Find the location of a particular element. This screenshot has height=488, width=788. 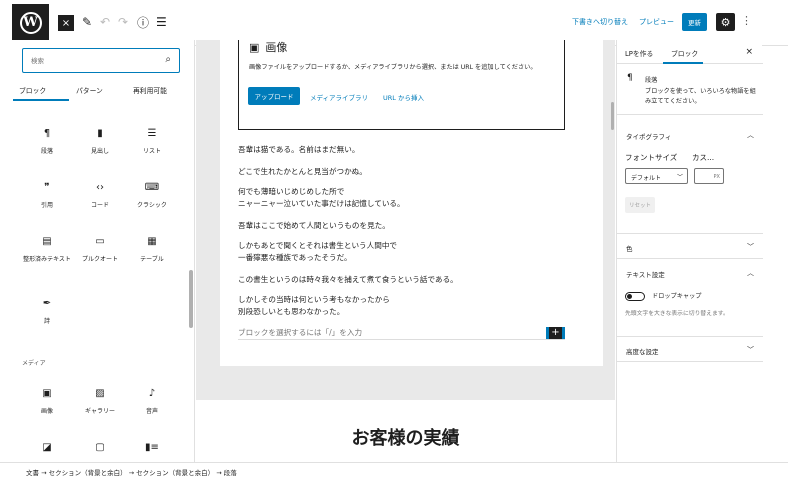

media-text-icon: ▮≡ is located at coordinates (152, 447).